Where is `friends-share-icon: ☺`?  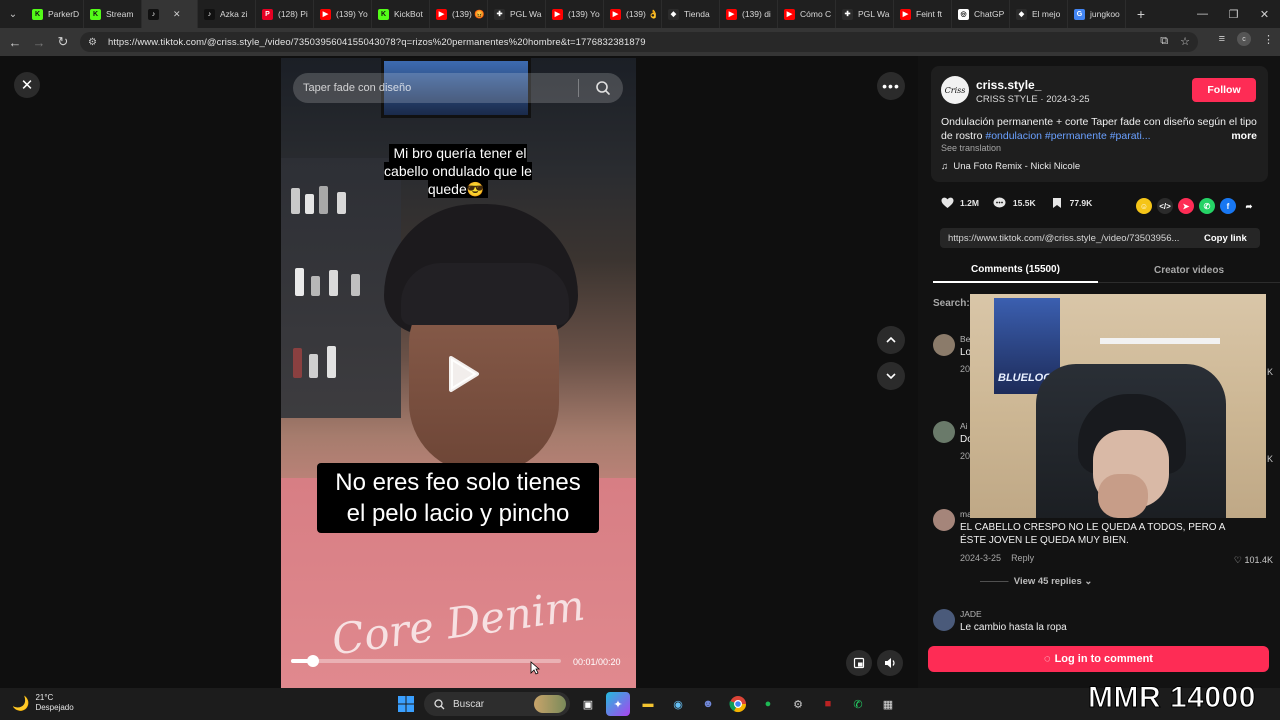 friends-share-icon: ☺ is located at coordinates (1144, 206).